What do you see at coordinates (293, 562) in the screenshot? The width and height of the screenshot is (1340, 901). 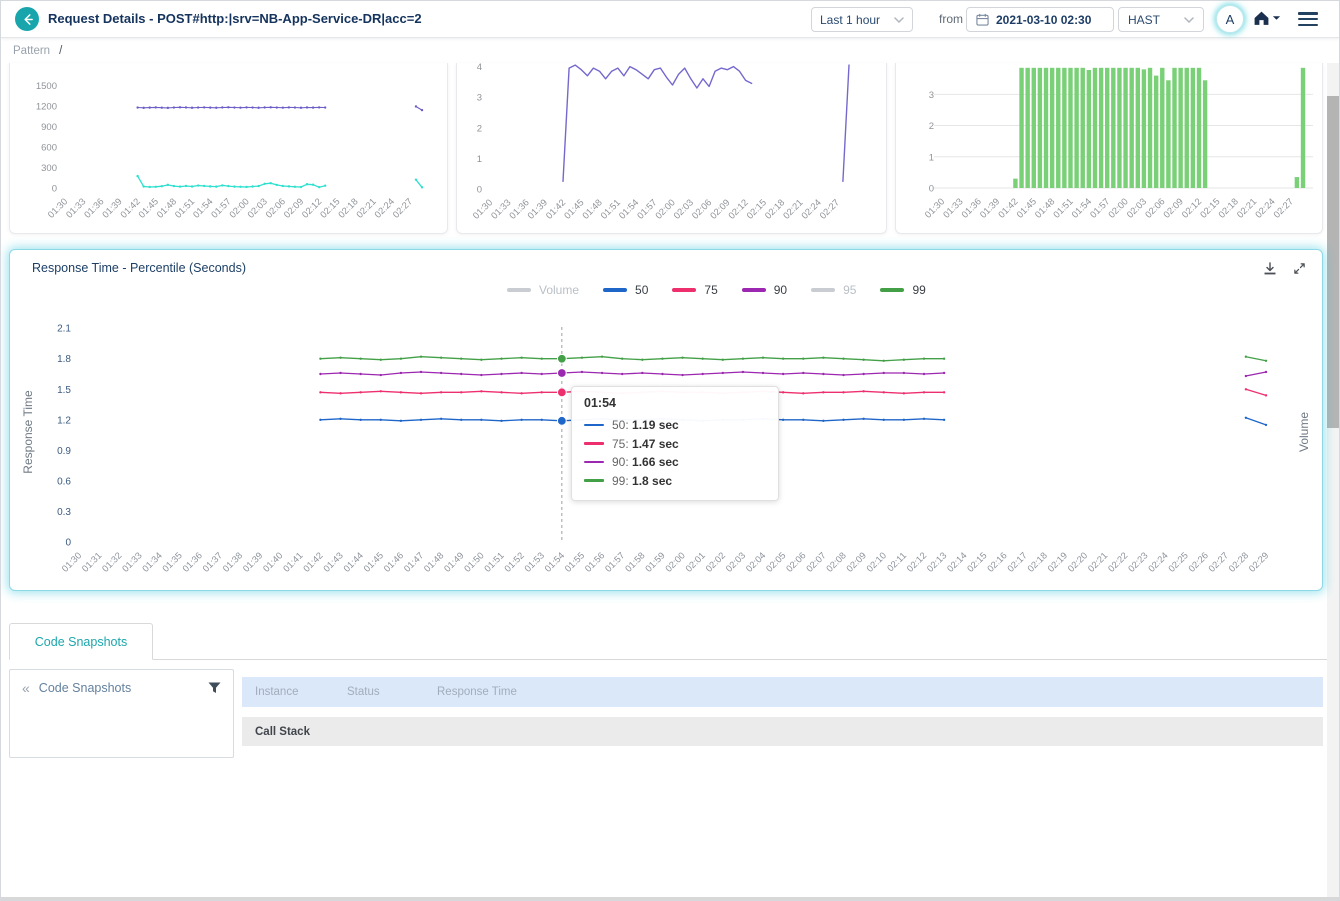 I see `svg-text: 01:41` at bounding box center [293, 562].